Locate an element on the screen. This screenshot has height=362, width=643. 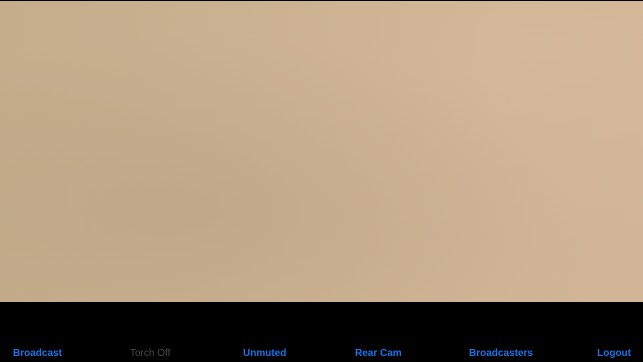
logout-button: Logout is located at coordinates (614, 353).